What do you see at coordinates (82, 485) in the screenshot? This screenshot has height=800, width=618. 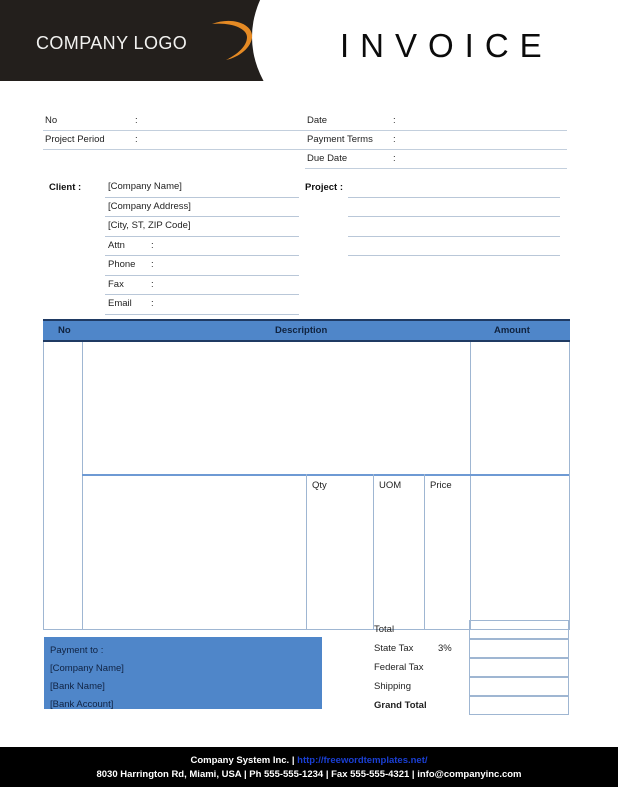 I see `table-divider-no` at bounding box center [82, 485].